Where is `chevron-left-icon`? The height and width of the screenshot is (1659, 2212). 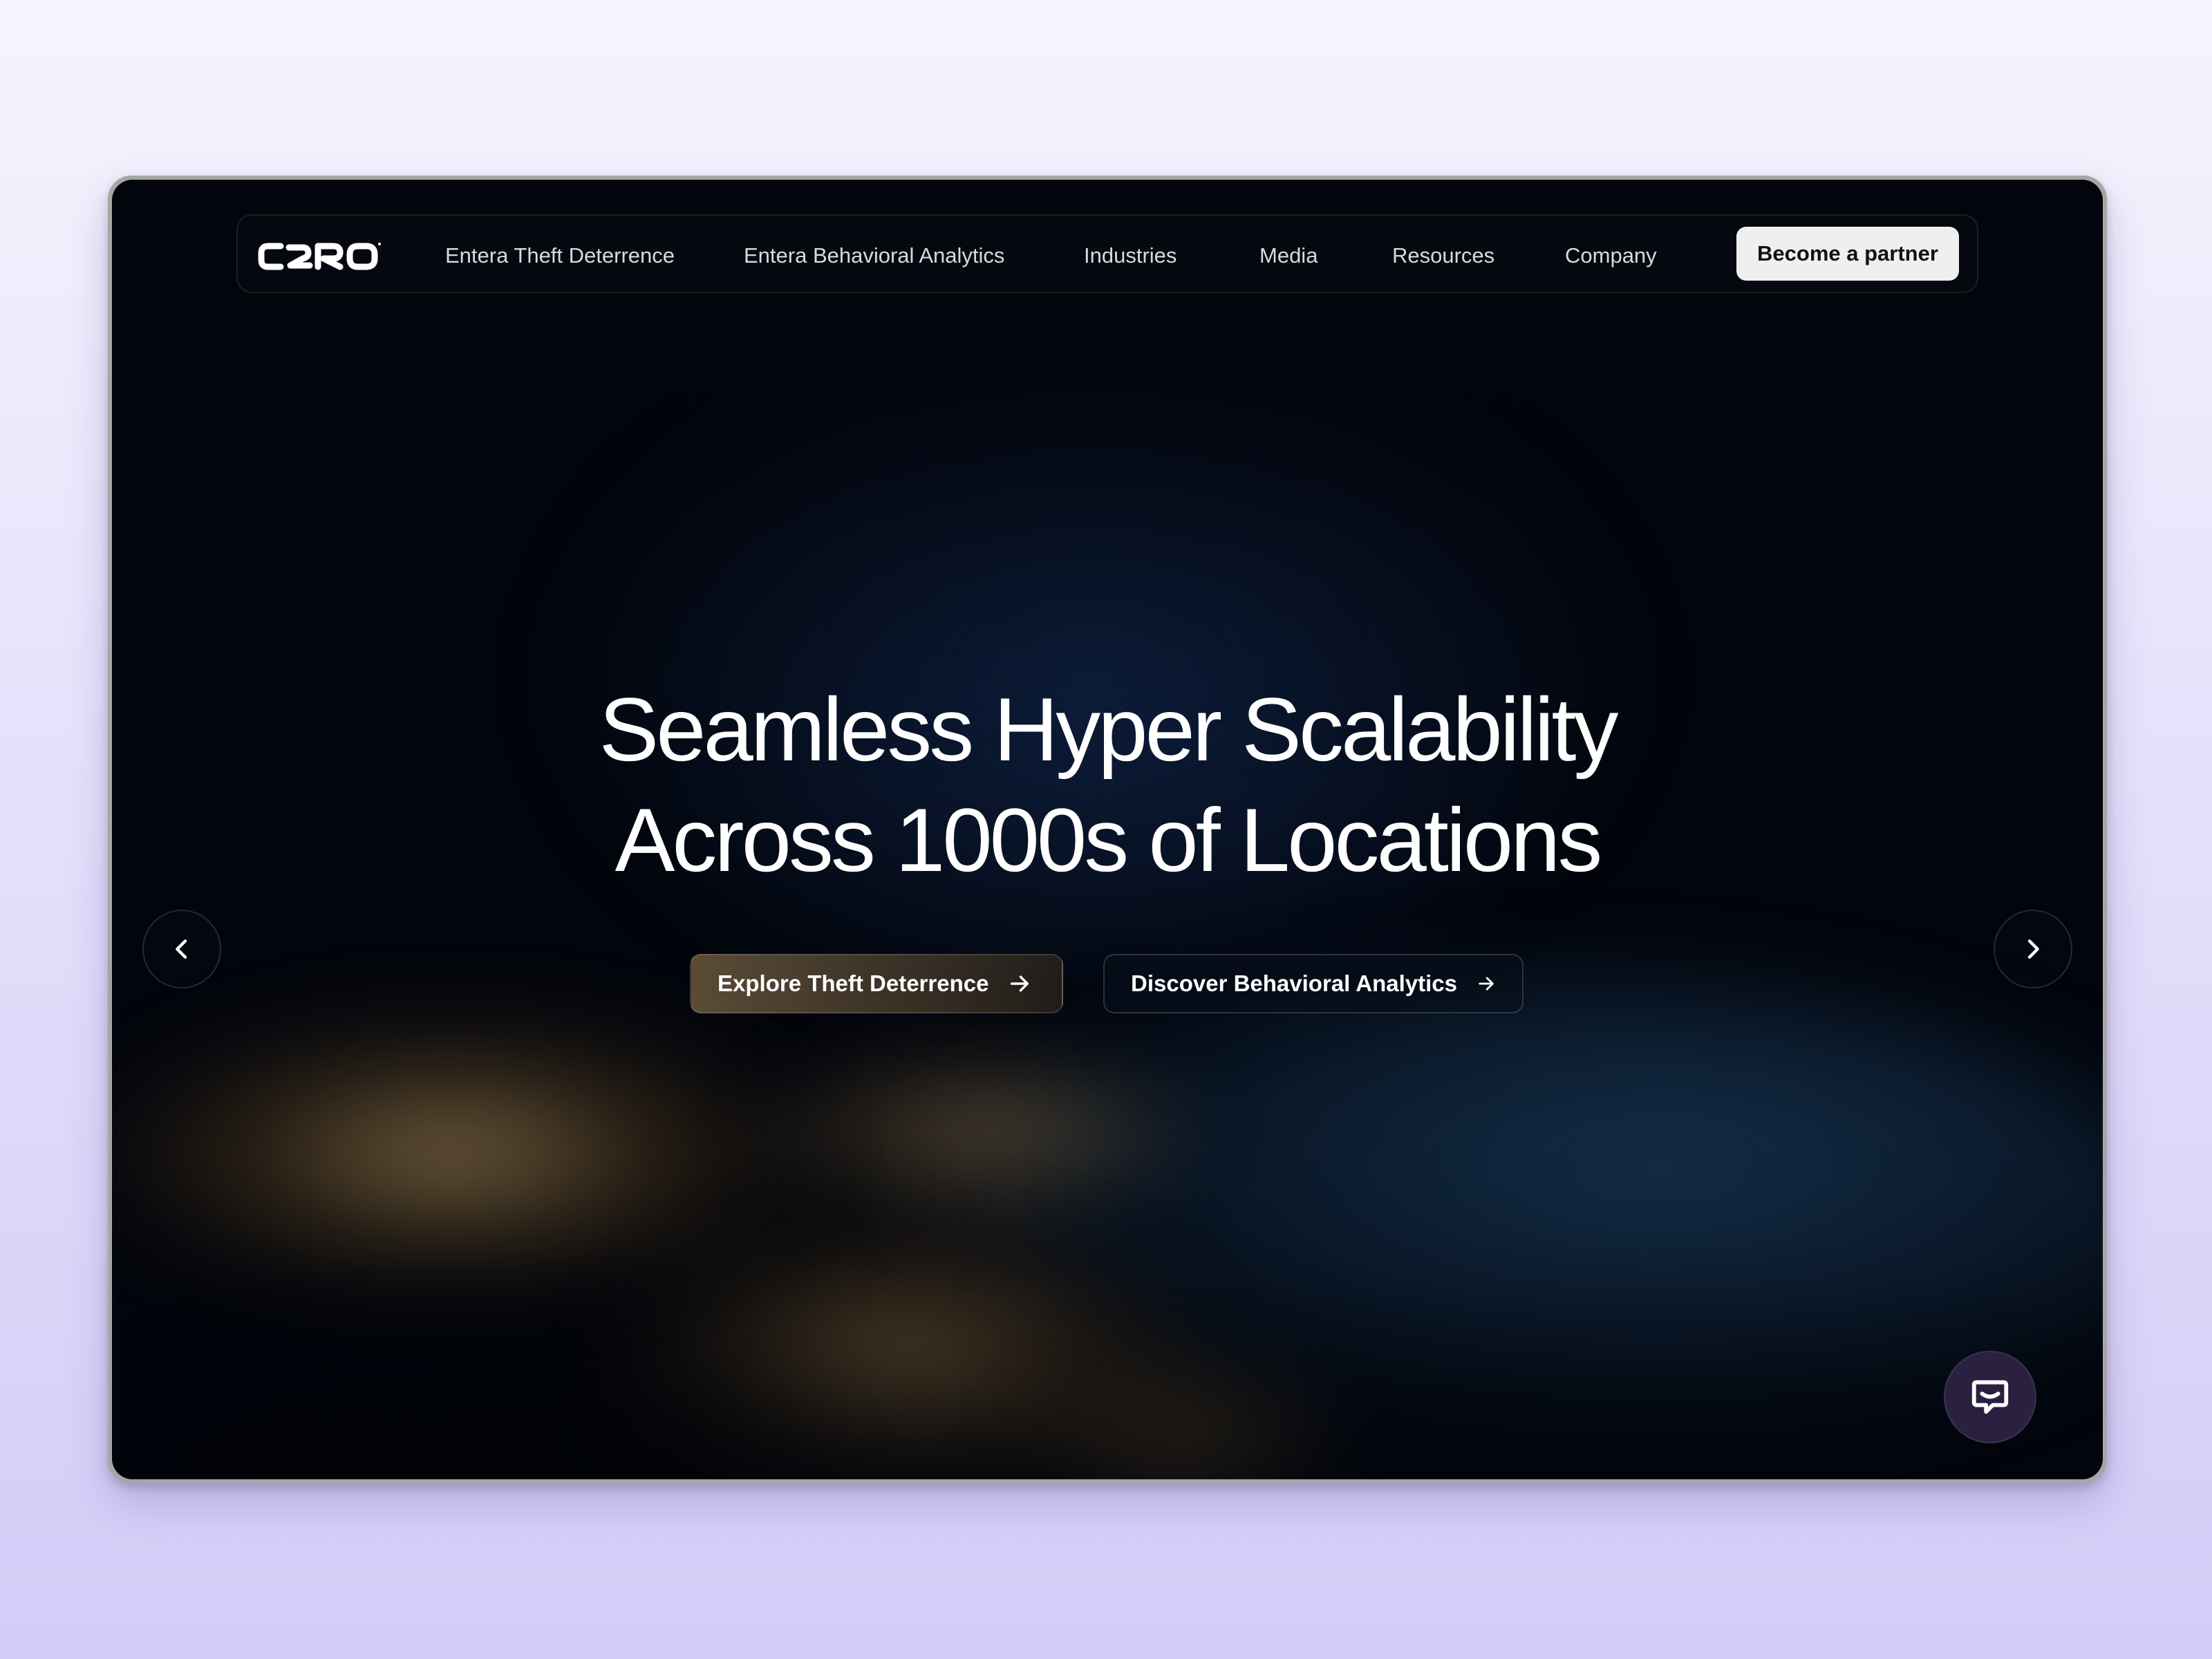
chevron-left-icon is located at coordinates (181, 949).